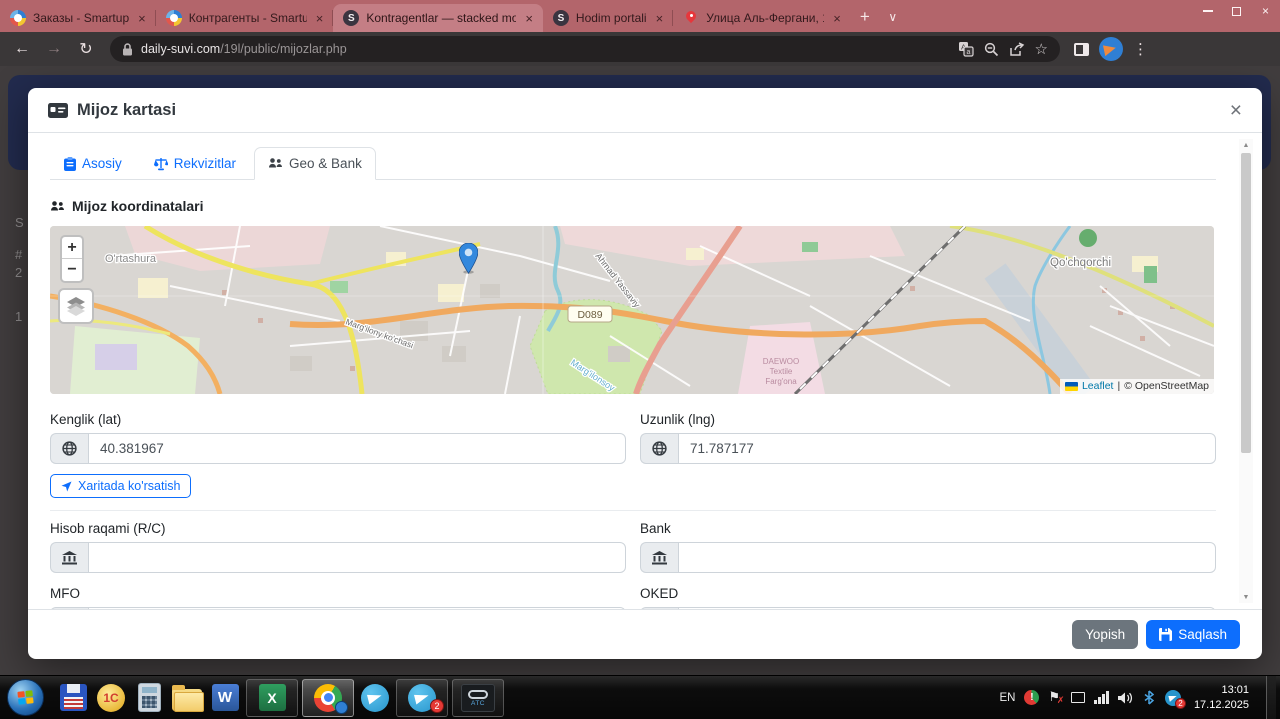 The height and width of the screenshot is (719, 1280). Describe the element at coordinates (1111, 49) in the screenshot. I see `profile-avatar` at that location.